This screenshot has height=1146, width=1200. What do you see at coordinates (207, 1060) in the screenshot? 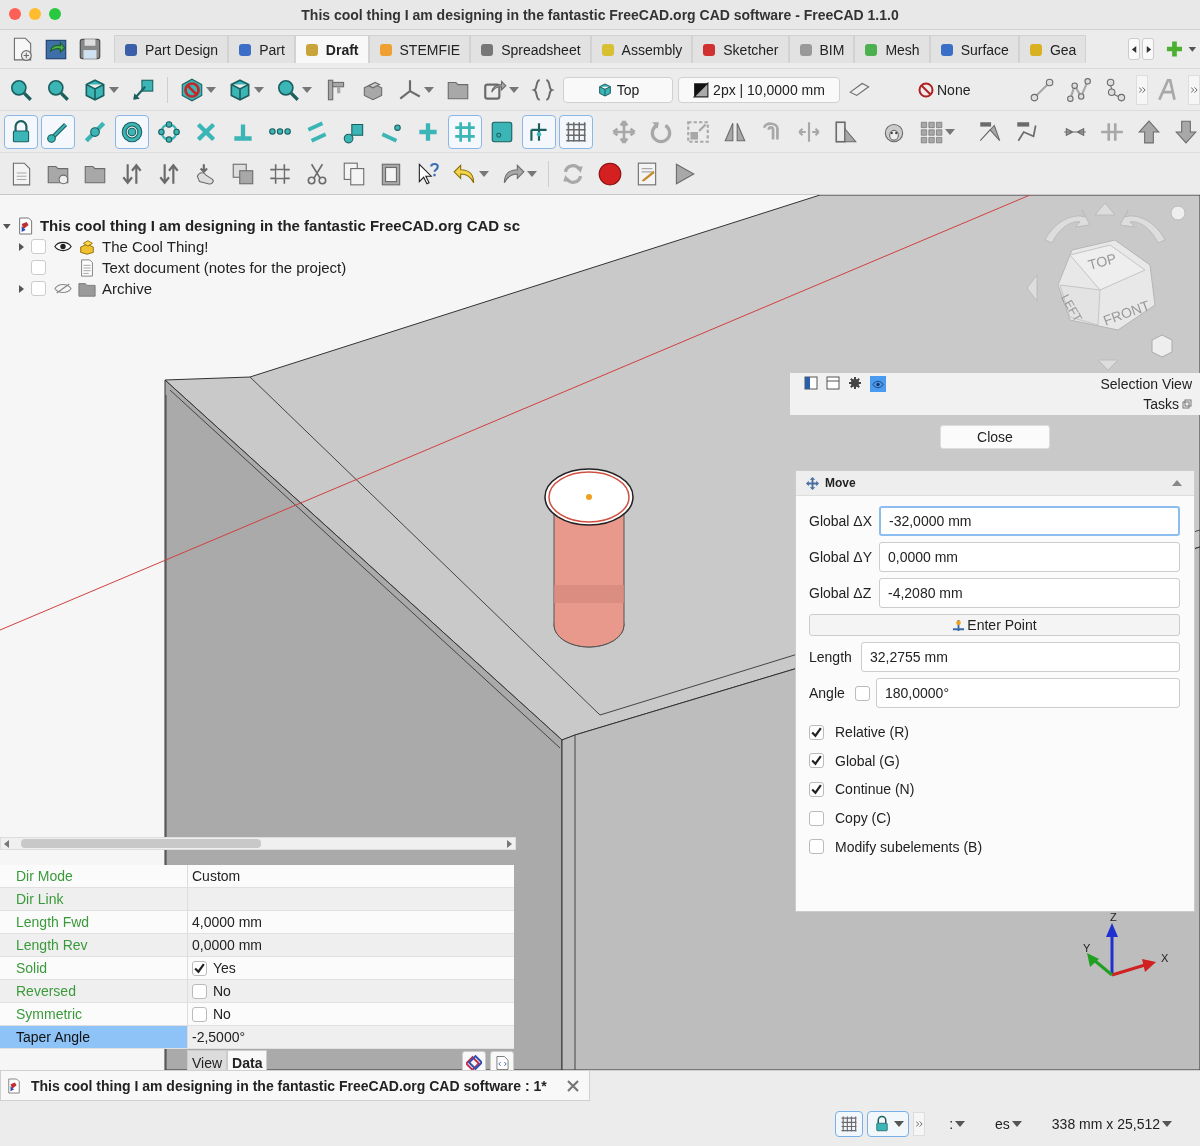
I see `property-tab: View` at bounding box center [207, 1060].